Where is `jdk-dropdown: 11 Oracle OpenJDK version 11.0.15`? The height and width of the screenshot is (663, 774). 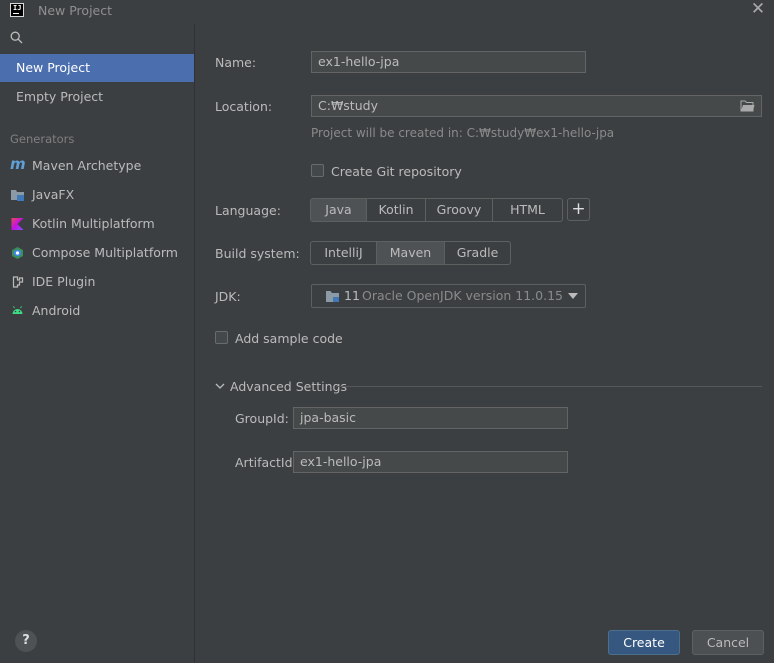
jdk-dropdown: 11 Oracle OpenJDK version 11.0.15 is located at coordinates (448, 296).